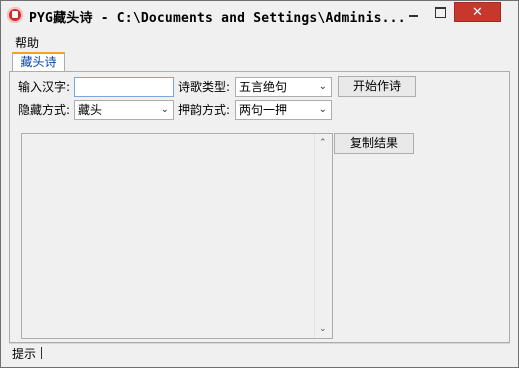 This screenshot has height=368, width=519. I want to click on status-bar: 提示, so click(259, 352).